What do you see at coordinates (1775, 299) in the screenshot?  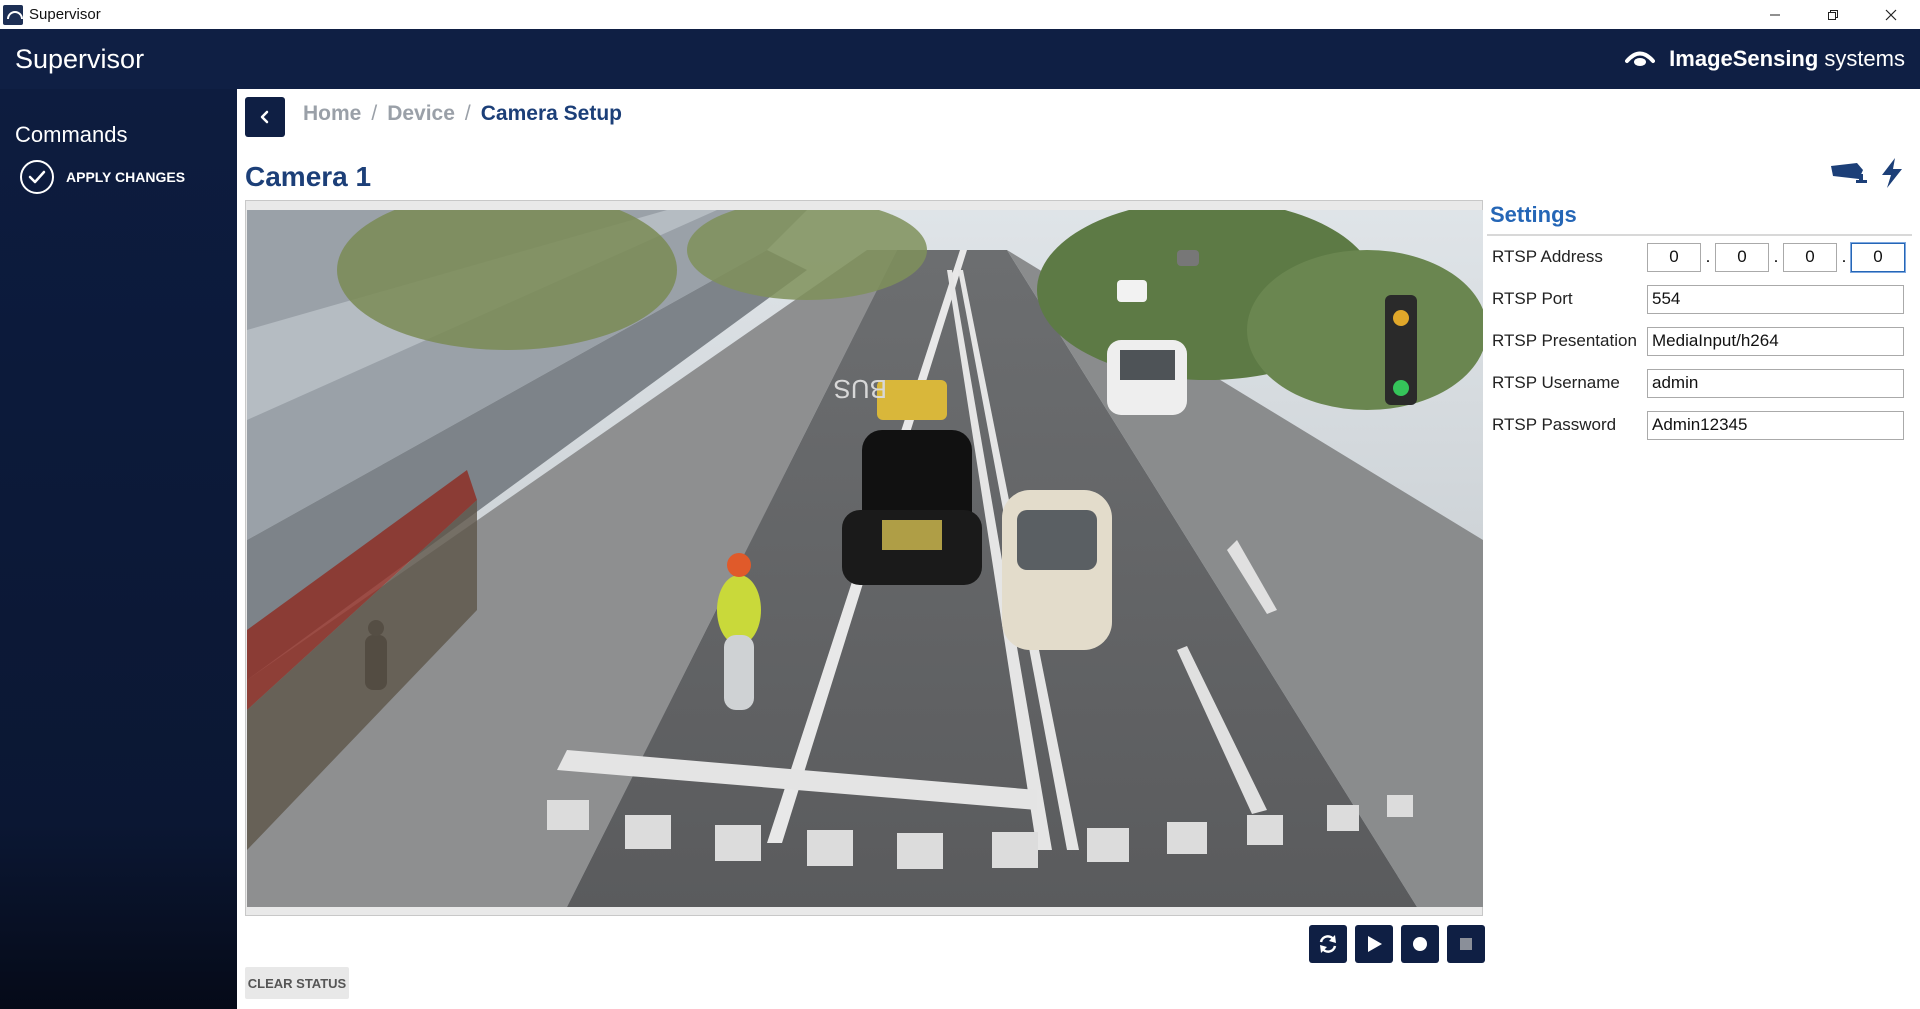 I see `rtsp-port-input` at bounding box center [1775, 299].